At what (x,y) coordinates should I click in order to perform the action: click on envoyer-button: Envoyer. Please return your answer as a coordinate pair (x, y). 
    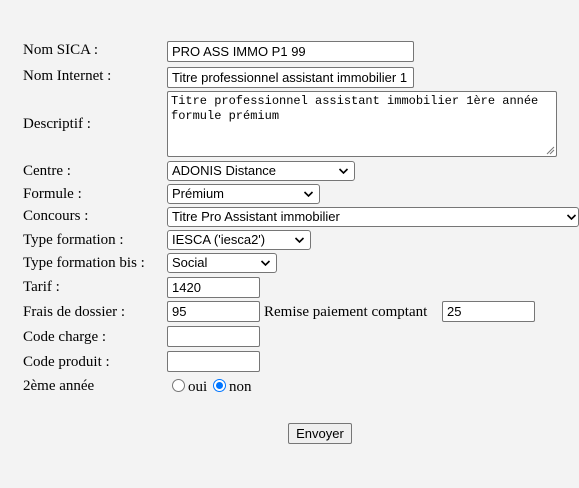
    Looking at the image, I should click on (320, 433).